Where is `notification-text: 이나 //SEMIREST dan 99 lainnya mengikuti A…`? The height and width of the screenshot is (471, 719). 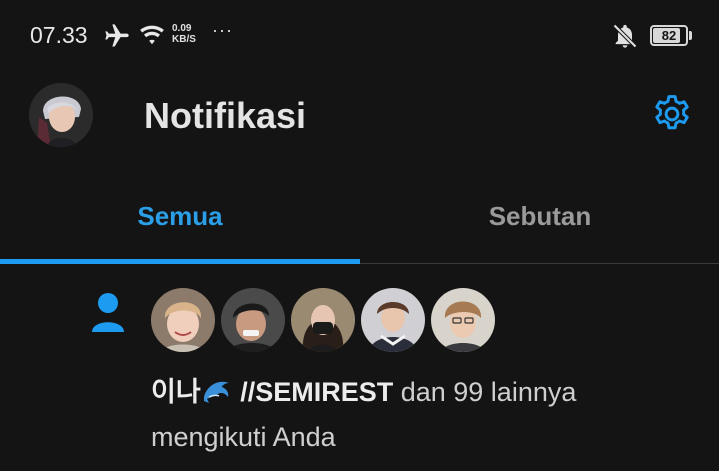
notification-text: 이나 //SEMIREST dan 99 lainnya mengikuti A… is located at coordinates (421, 415).